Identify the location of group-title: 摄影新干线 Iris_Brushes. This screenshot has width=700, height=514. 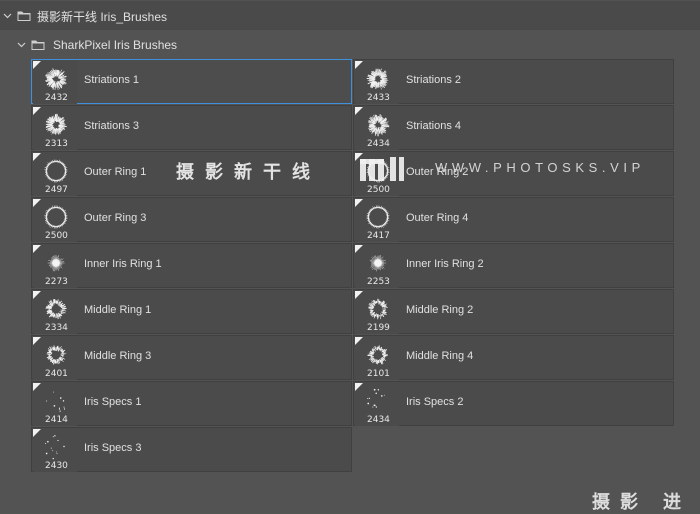
(102, 16).